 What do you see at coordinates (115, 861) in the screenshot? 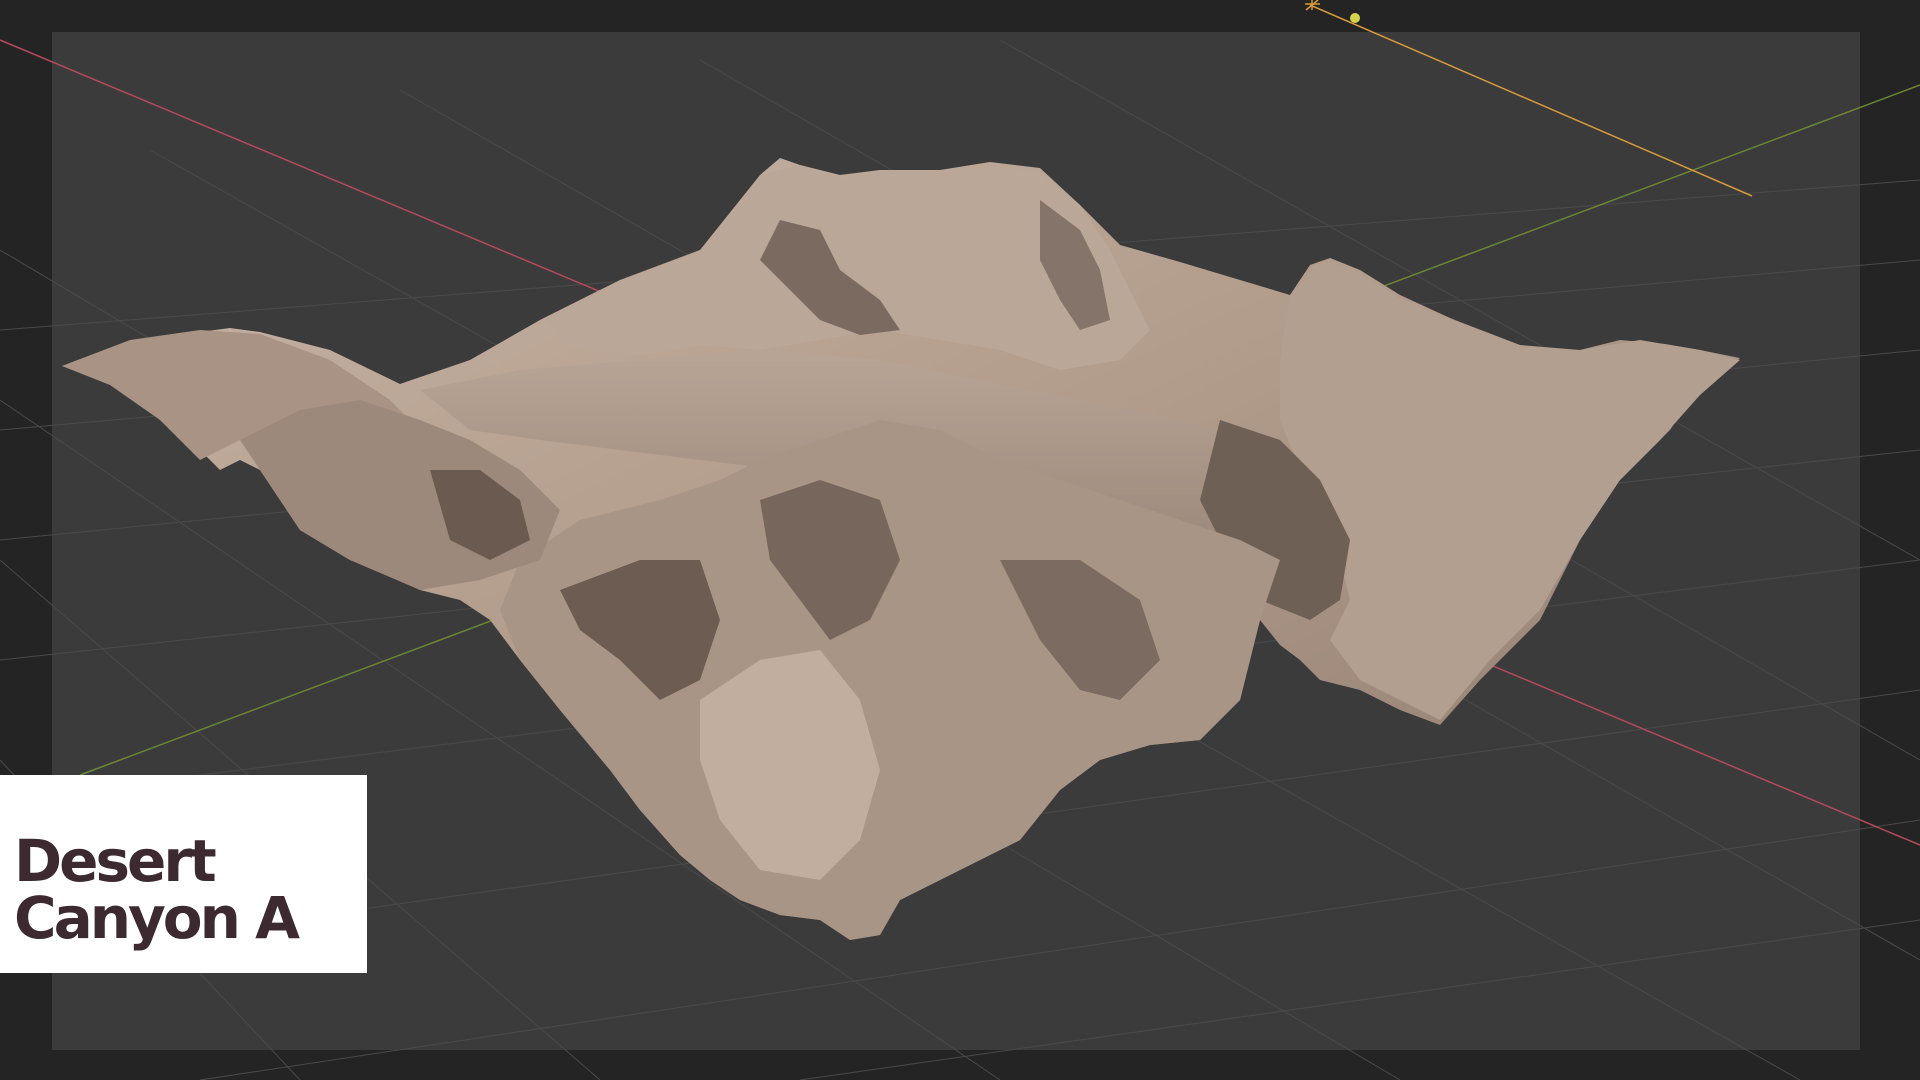
I see `title-line-1: Desert` at bounding box center [115, 861].